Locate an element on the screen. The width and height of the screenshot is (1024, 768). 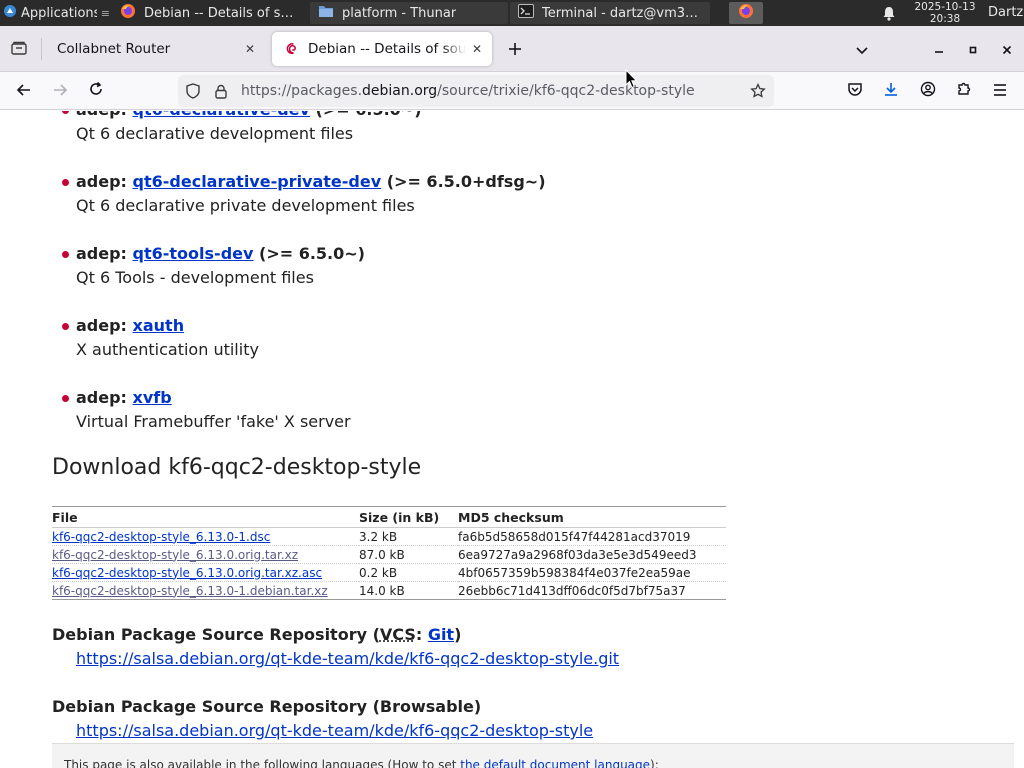
md5-cell: 26ebb6c71d413dff06dc0f5d7bf75a37 is located at coordinates (572, 590).